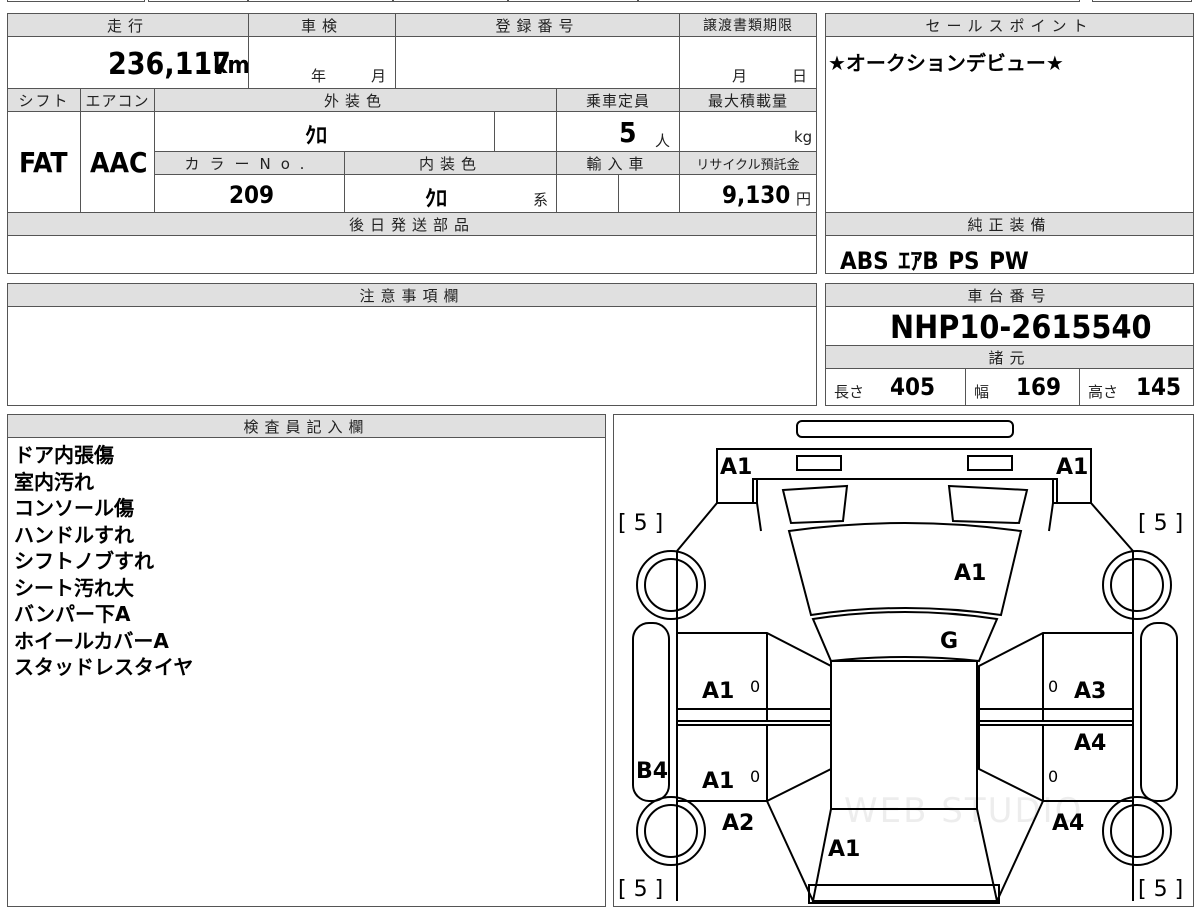  What do you see at coordinates (74, 508) in the screenshot?
I see `note-item: コンソール傷` at bounding box center [74, 508].